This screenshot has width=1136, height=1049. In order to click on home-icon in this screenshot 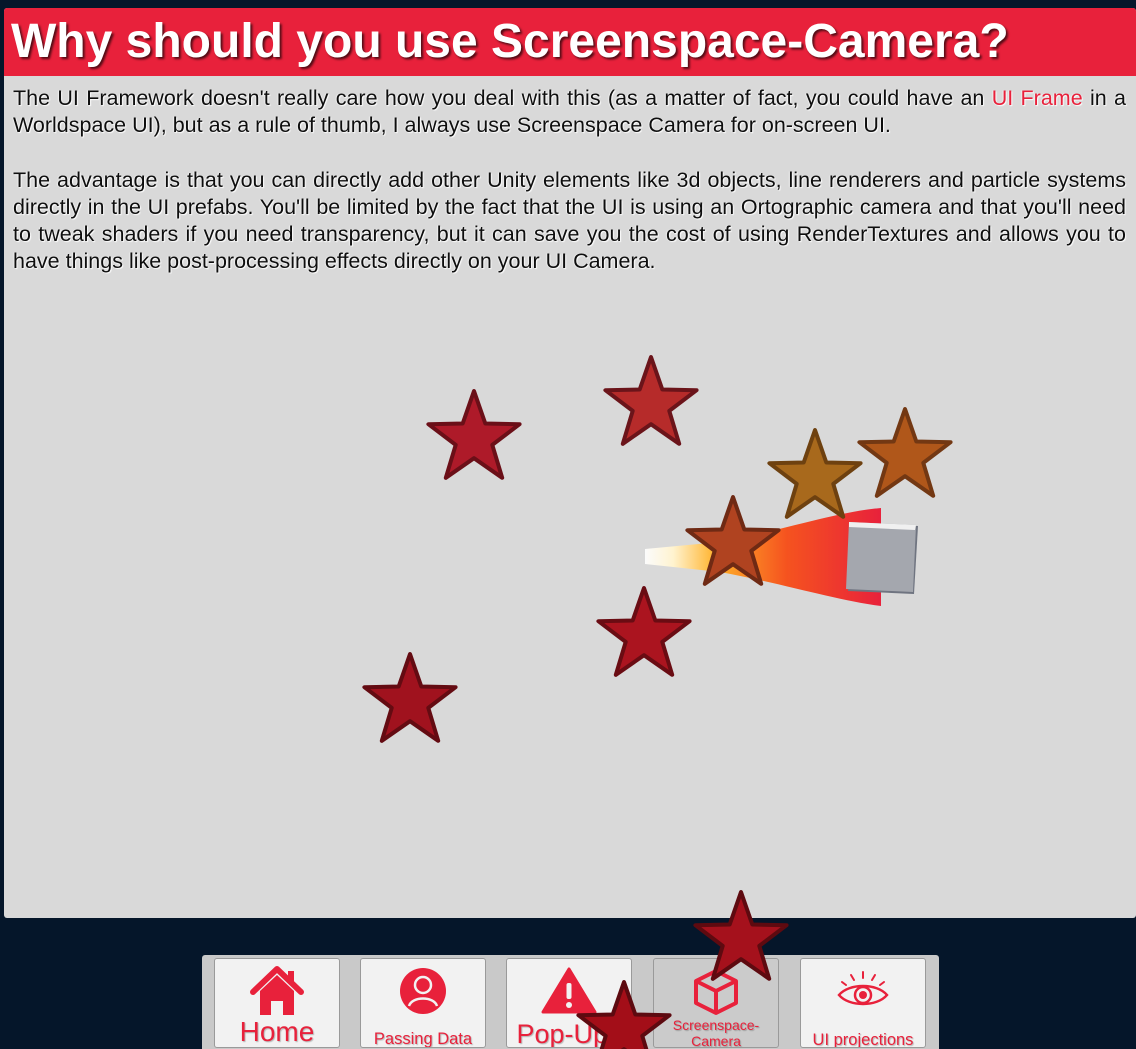, I will do `click(277, 991)`.